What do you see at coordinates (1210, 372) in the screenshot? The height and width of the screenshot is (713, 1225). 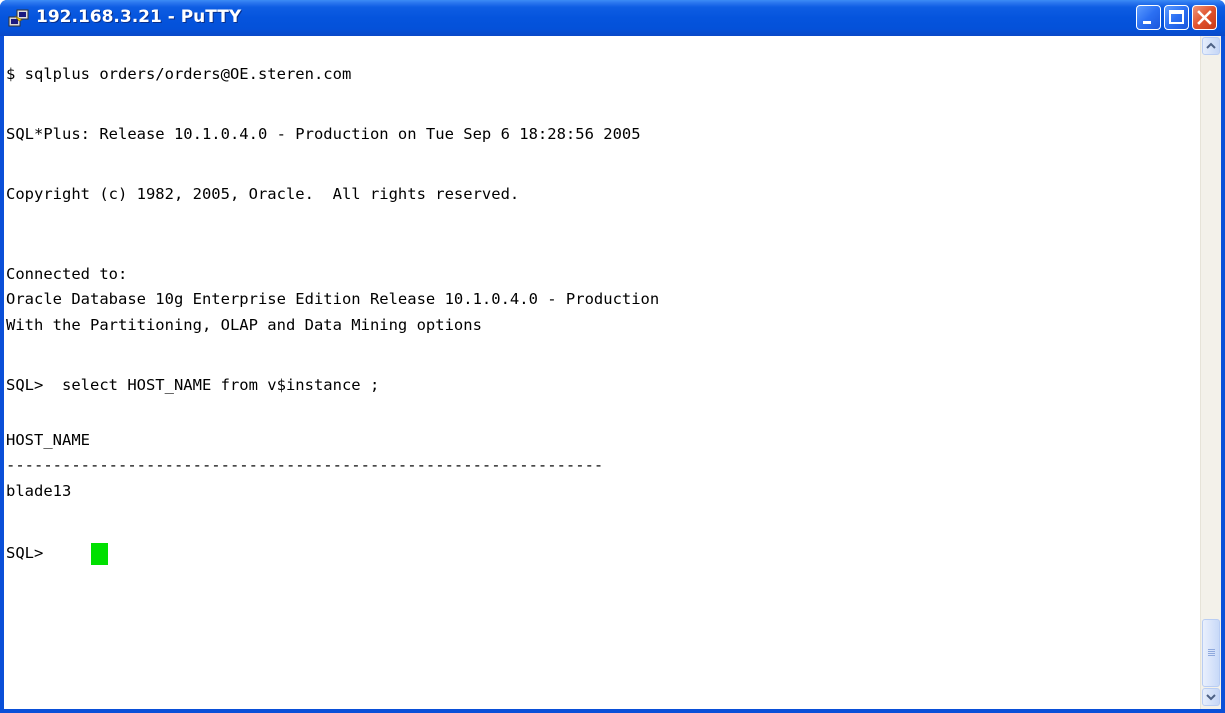 I see `vertical-scrollbar` at bounding box center [1210, 372].